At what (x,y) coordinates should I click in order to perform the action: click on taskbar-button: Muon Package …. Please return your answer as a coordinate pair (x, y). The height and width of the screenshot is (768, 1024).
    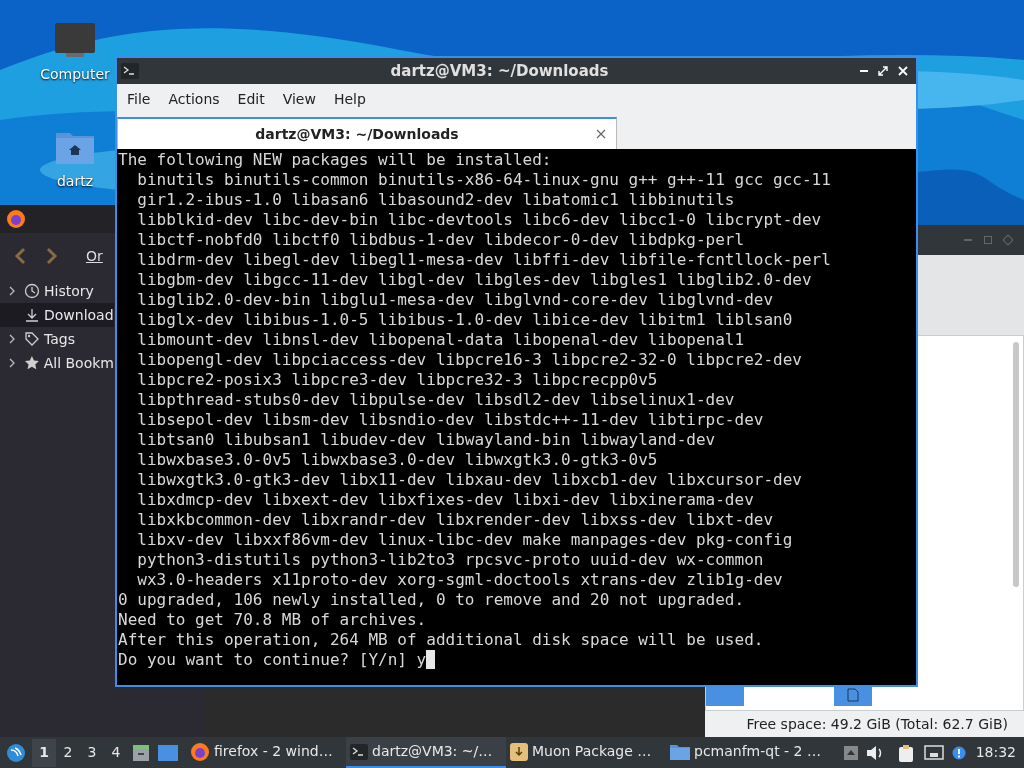
    Looking at the image, I should click on (586, 752).